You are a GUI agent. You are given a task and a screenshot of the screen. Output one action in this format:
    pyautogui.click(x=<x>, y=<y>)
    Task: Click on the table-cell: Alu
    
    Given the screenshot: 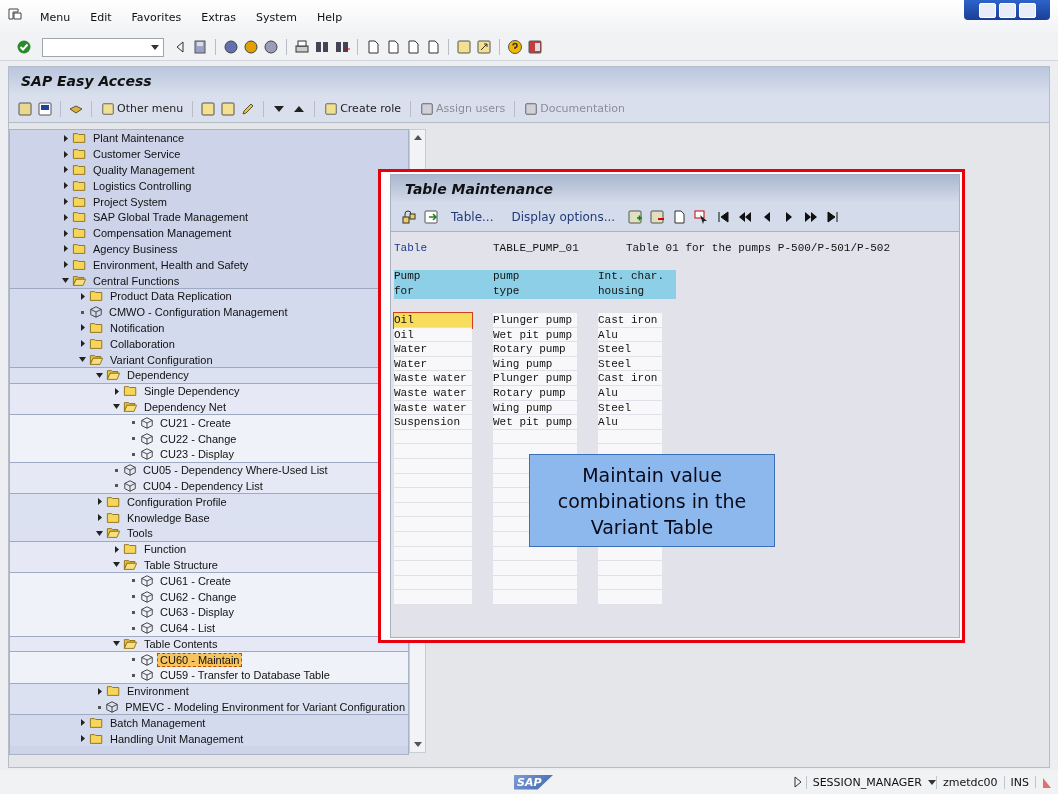 What is the action you would take?
    pyautogui.click(x=630, y=422)
    